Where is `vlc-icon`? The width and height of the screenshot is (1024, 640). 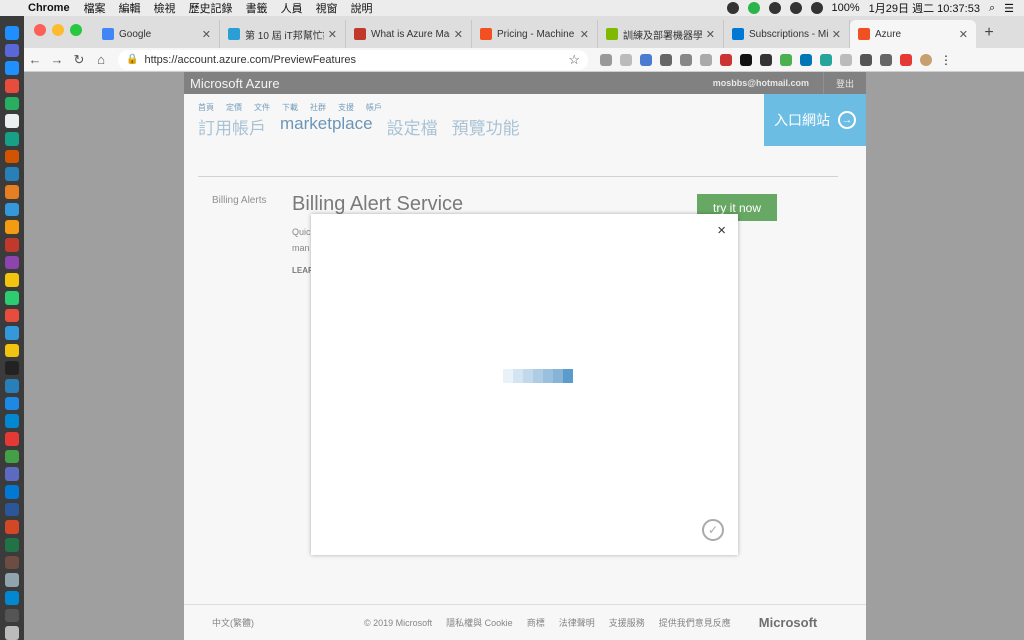
vlc-icon is located at coordinates (12, 227).